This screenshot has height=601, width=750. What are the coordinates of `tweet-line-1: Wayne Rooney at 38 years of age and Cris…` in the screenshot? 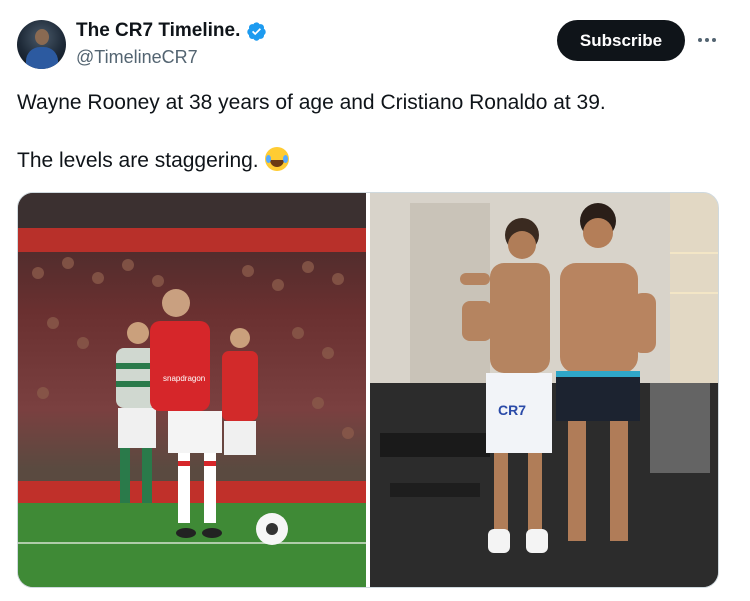 It's located at (311, 102).